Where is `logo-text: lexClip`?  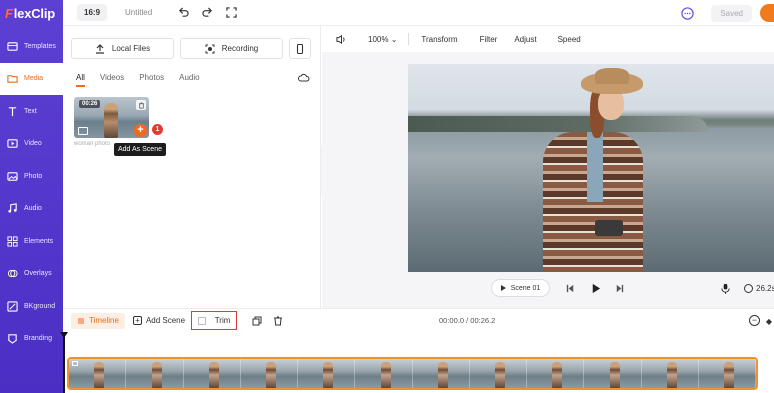
logo-text: lexClip is located at coordinates (34, 13).